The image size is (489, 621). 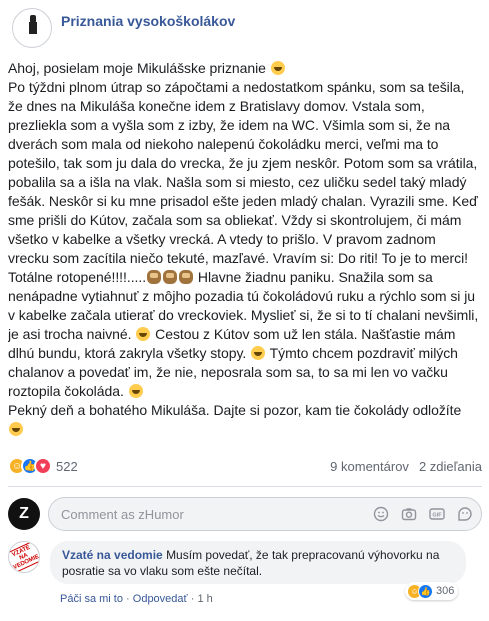 I want to click on sticker-icon, so click(x=465, y=514).